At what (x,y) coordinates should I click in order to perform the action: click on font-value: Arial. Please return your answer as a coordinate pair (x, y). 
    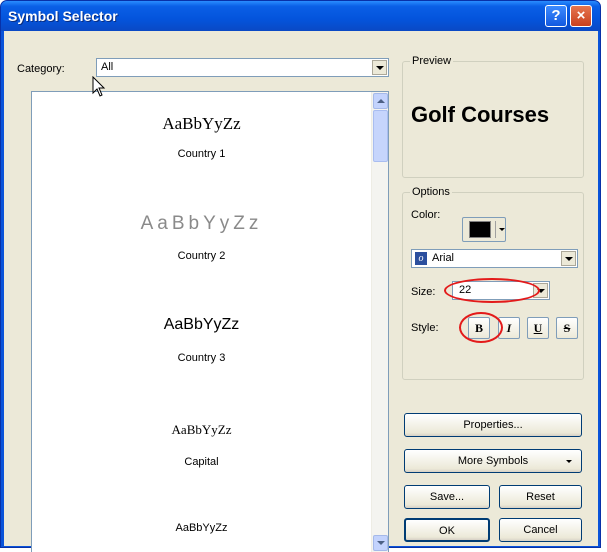
    Looking at the image, I should click on (443, 258).